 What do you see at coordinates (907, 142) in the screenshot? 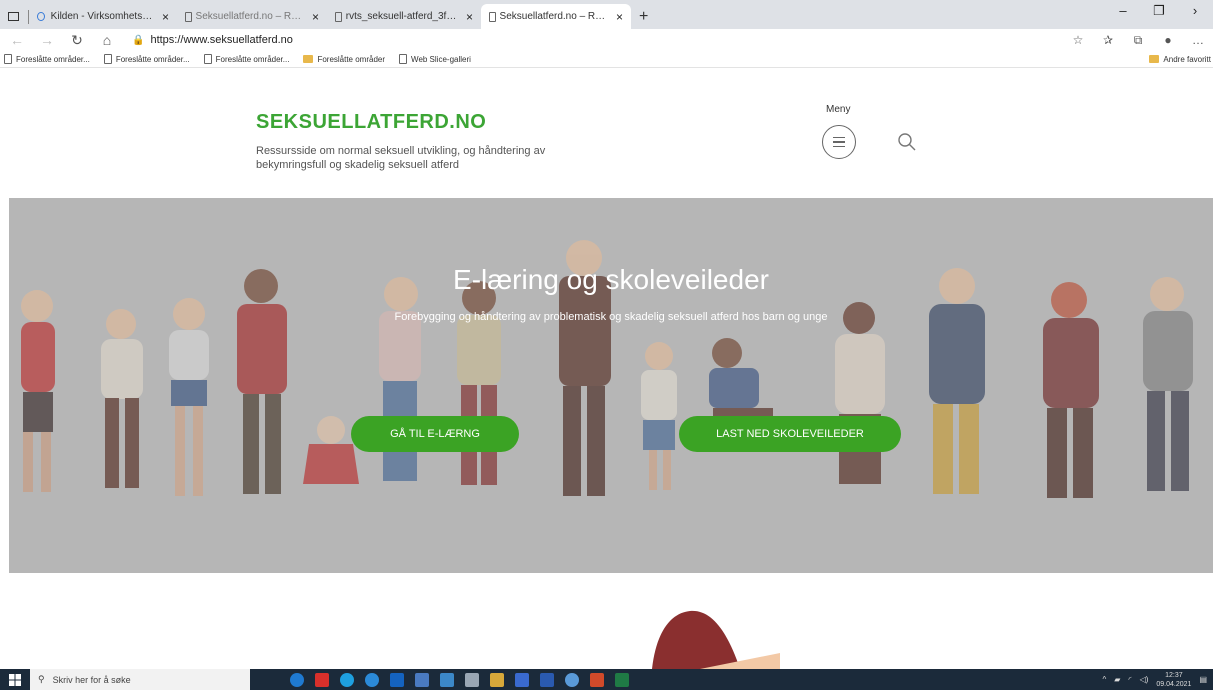
I see `search-icon` at bounding box center [907, 142].